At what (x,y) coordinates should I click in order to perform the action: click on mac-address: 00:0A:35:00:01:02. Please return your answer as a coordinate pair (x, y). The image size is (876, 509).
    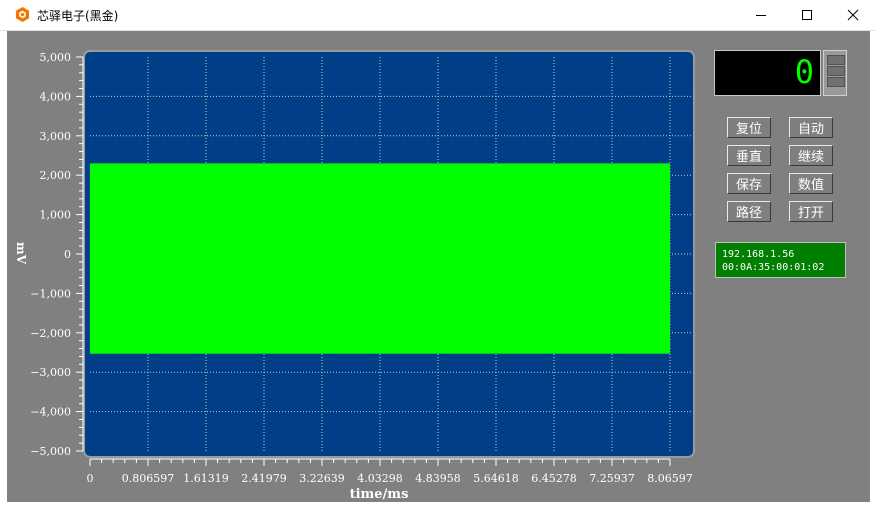
    Looking at the image, I should click on (773, 267).